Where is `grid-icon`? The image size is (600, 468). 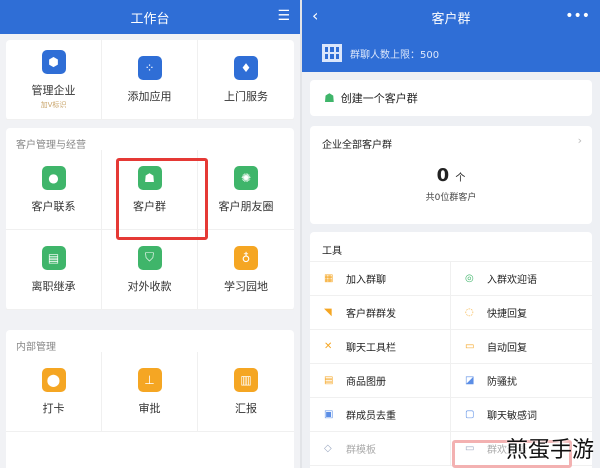
grid-icon is located at coordinates (332, 53).